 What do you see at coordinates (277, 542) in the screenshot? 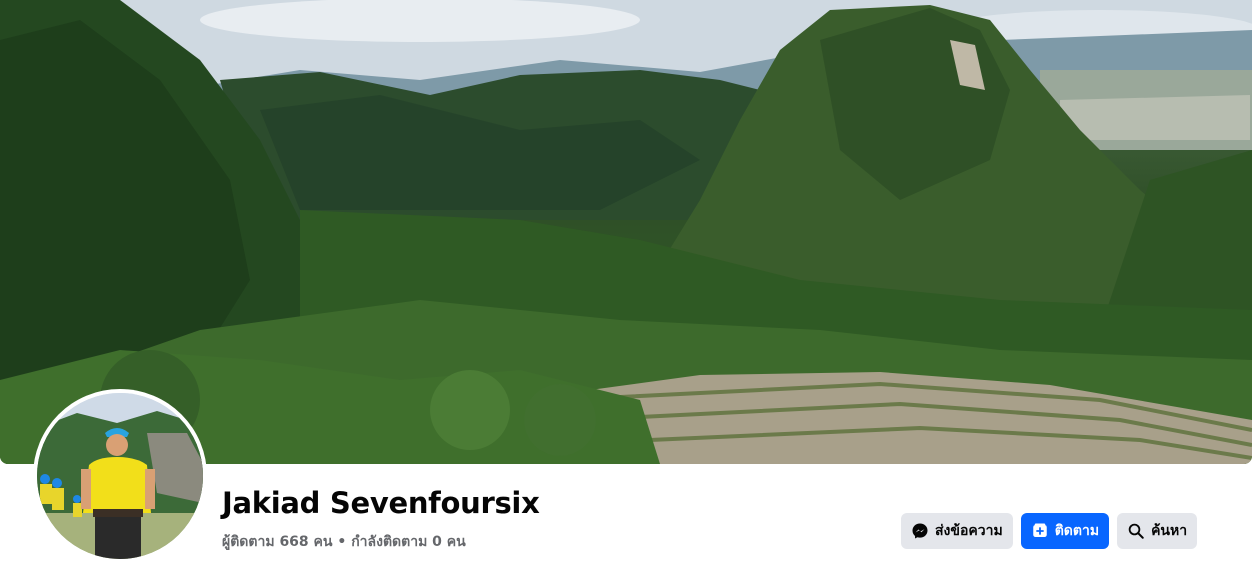
I see `followers-count-link: ผู้ติดตาม 668 คน` at bounding box center [277, 542].